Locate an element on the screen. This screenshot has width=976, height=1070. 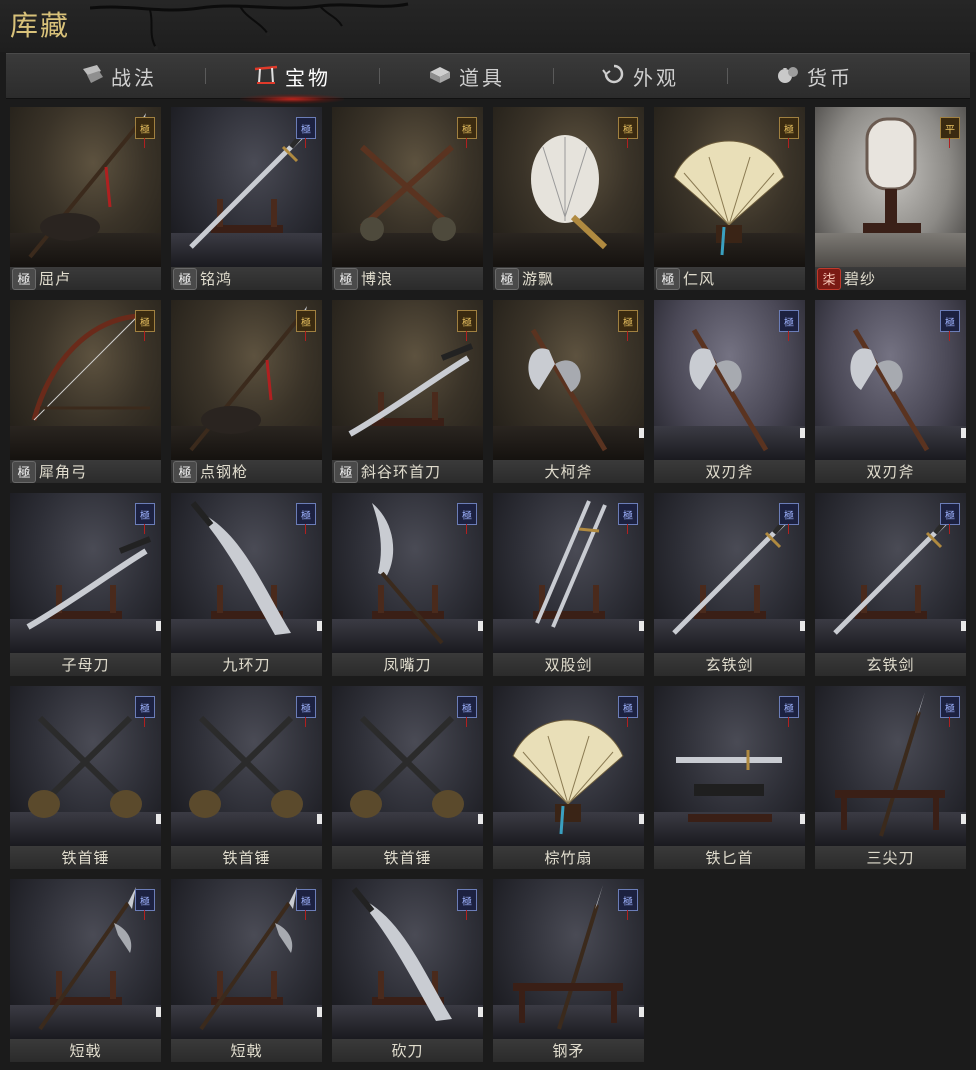
item-card: 平柒碧纱 is located at coordinates (890, 198).